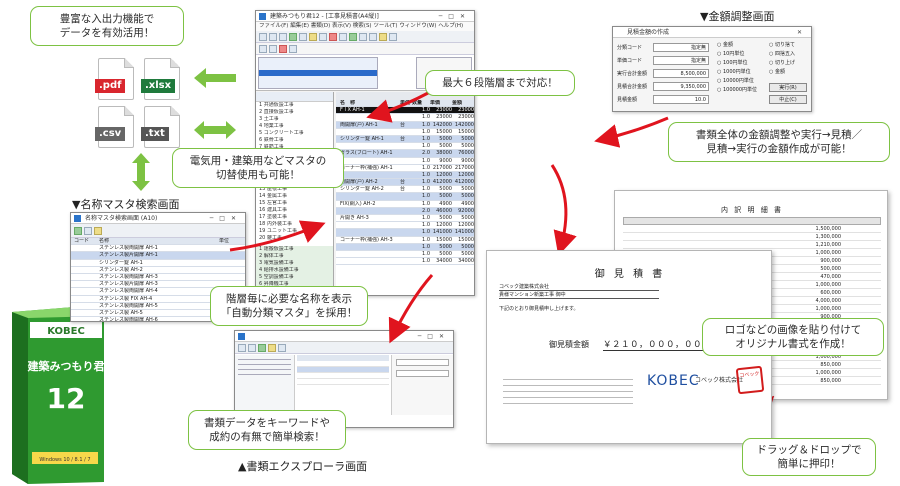 The height and width of the screenshot is (486, 900). What do you see at coordinates (294, 249) in the screenshot?
I see `tree-item: 1 運搬仮設工事` at bounding box center [294, 249].